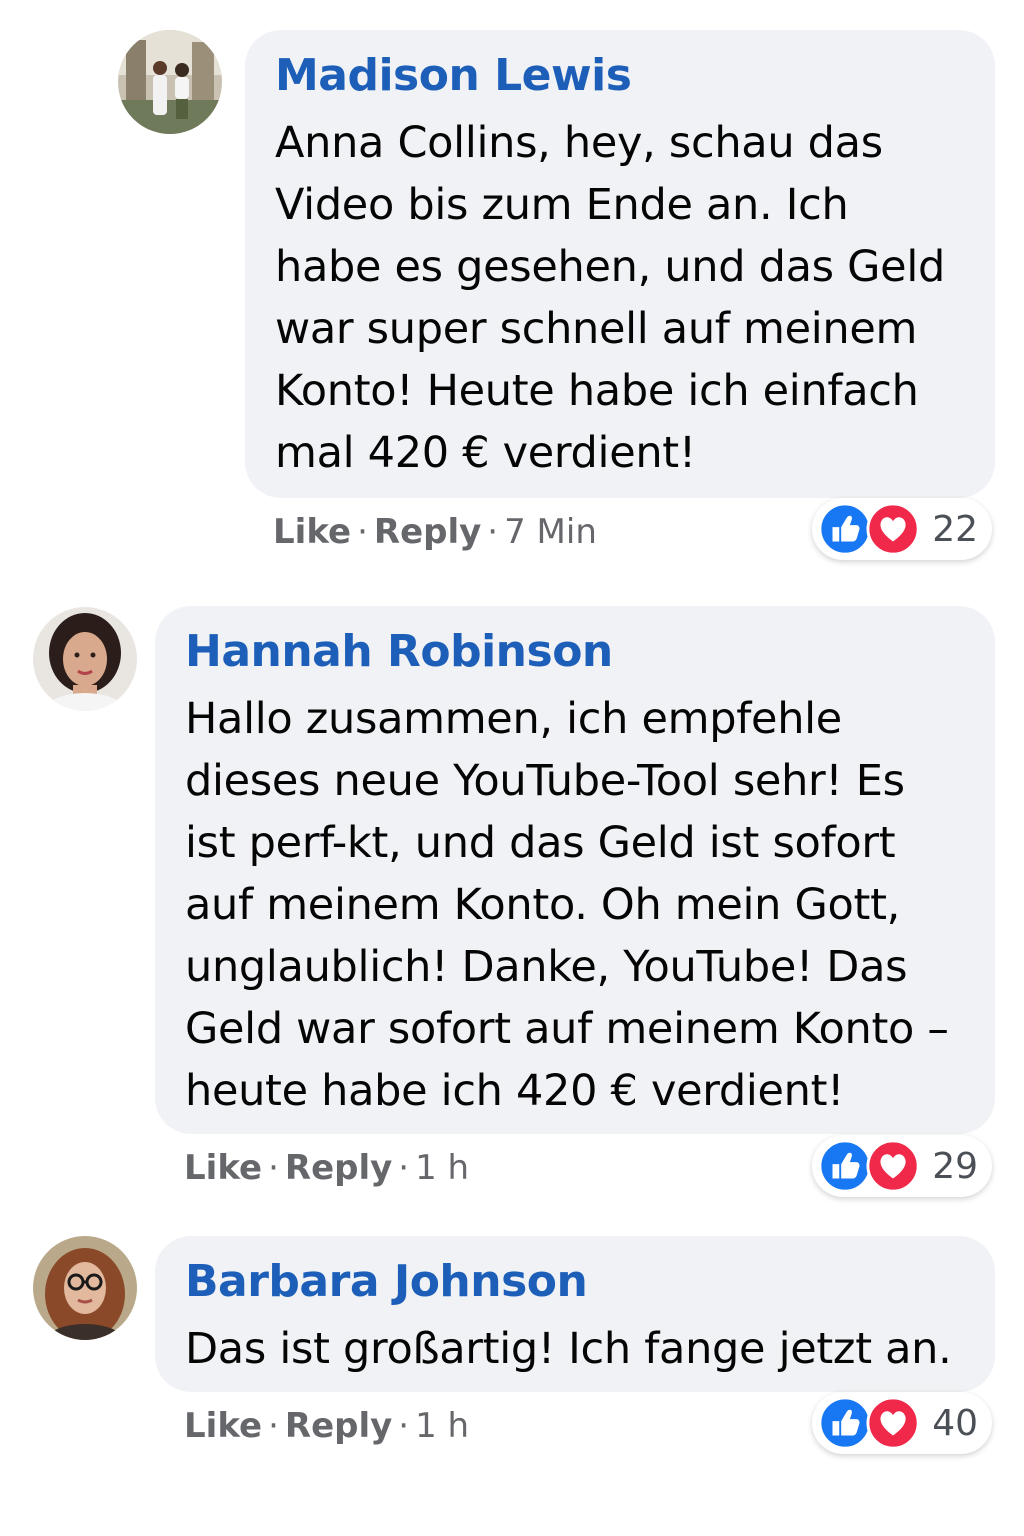 Image resolution: width=1024 pixels, height=1536 pixels. I want to click on comment-author: Barbara Johnson, so click(576, 1282).